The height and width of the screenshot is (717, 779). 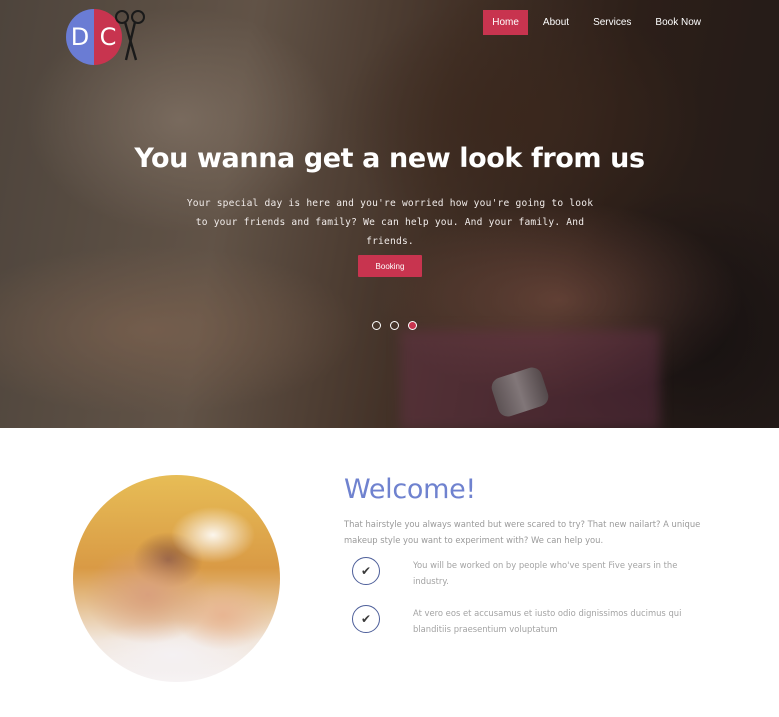 What do you see at coordinates (410, 489) in the screenshot?
I see `welcome-title: Welcome!` at bounding box center [410, 489].